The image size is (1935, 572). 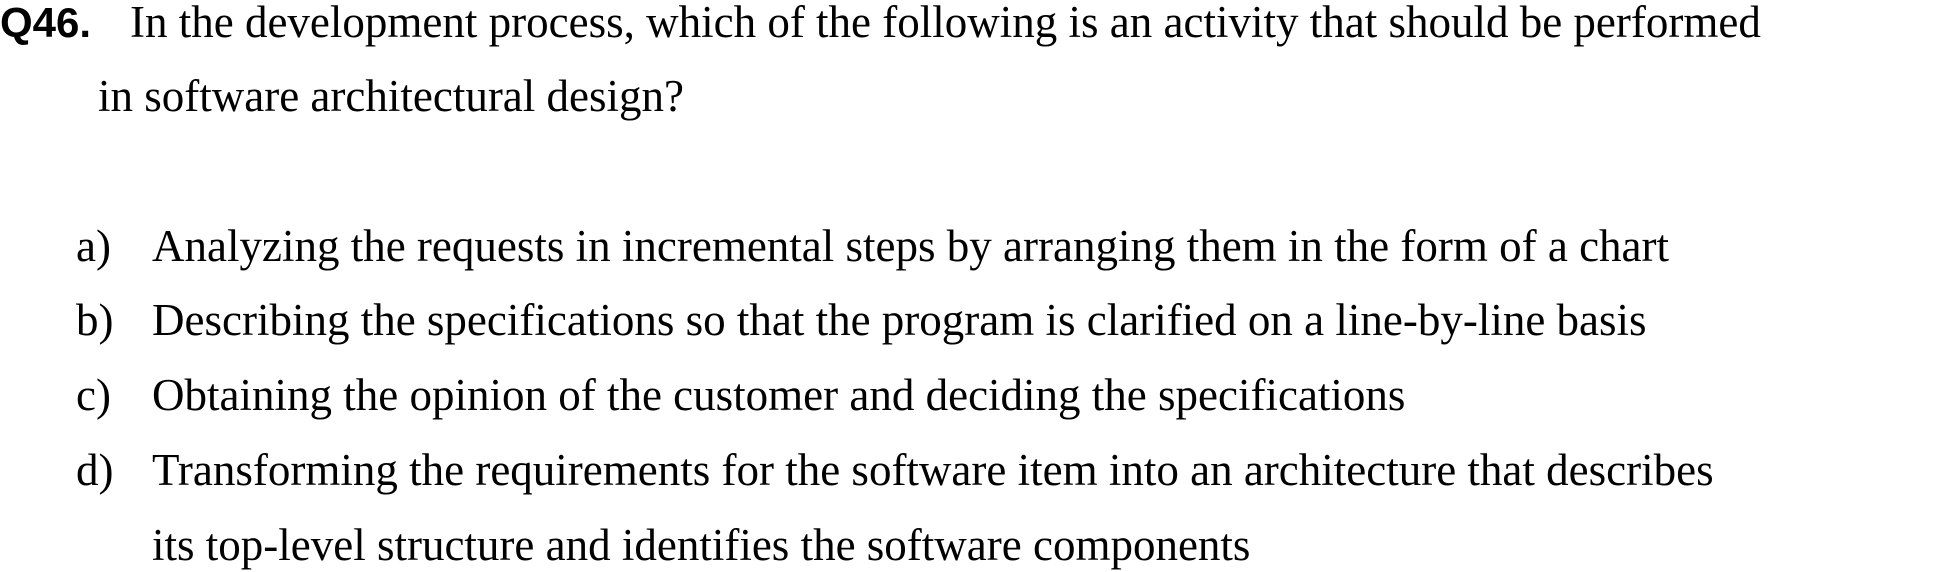 I want to click on question-number: Q46., so click(x=46, y=23).